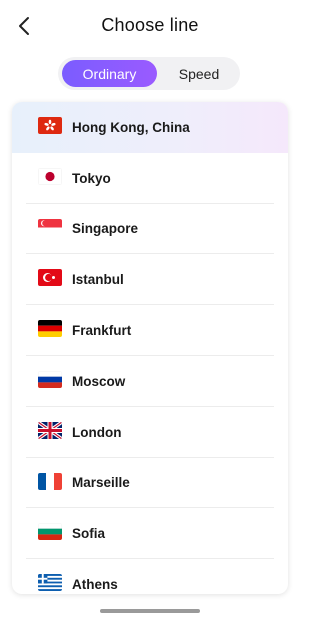 Image resolution: width=320 pixels, height=620 pixels. What do you see at coordinates (50, 481) in the screenshot?
I see `france-flag-icon` at bounding box center [50, 481].